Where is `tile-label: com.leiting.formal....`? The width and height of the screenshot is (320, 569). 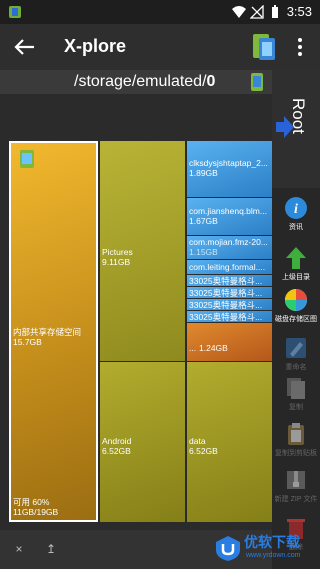 tile-label: com.leiting.formal.... is located at coordinates (227, 267).